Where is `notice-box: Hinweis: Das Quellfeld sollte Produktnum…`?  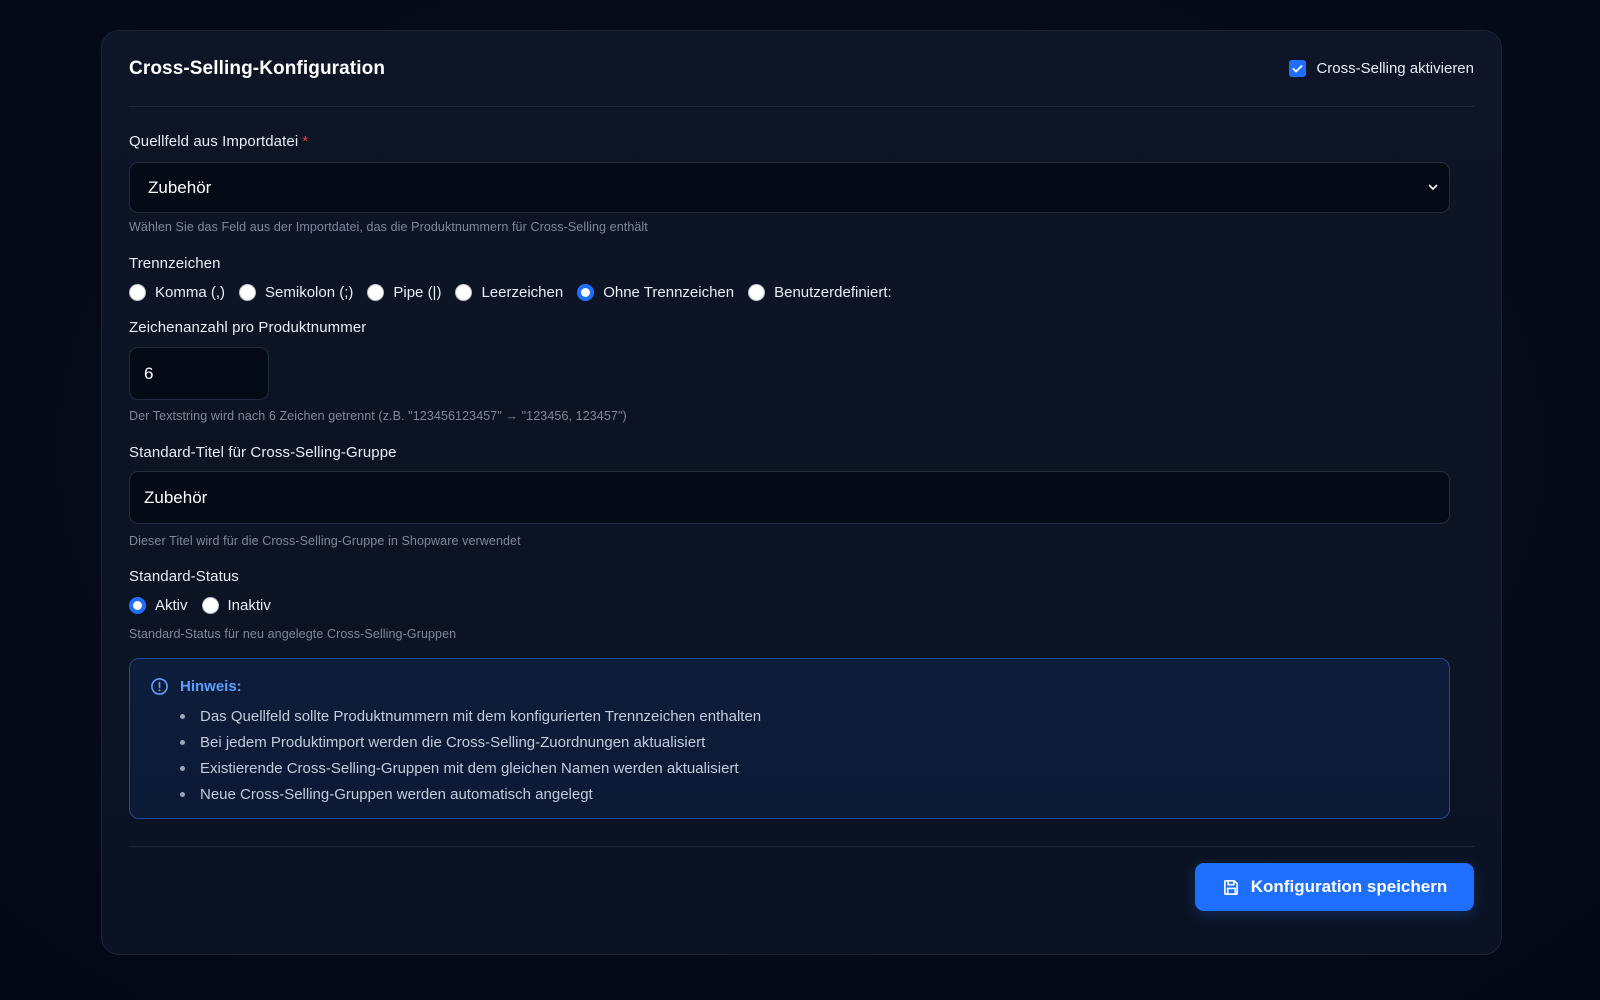 notice-box: Hinweis: Das Quellfeld sollte Produktnum… is located at coordinates (789, 738).